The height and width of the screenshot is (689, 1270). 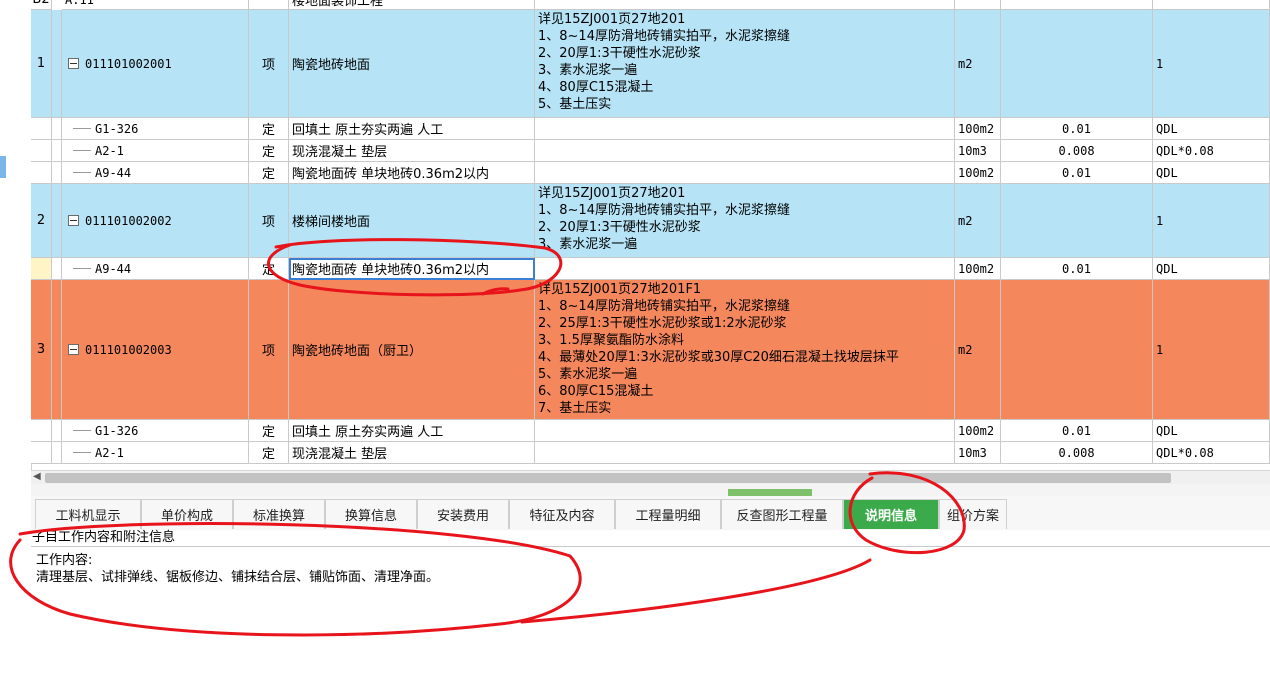 I want to click on panel-splitter, so click(x=650, y=490).